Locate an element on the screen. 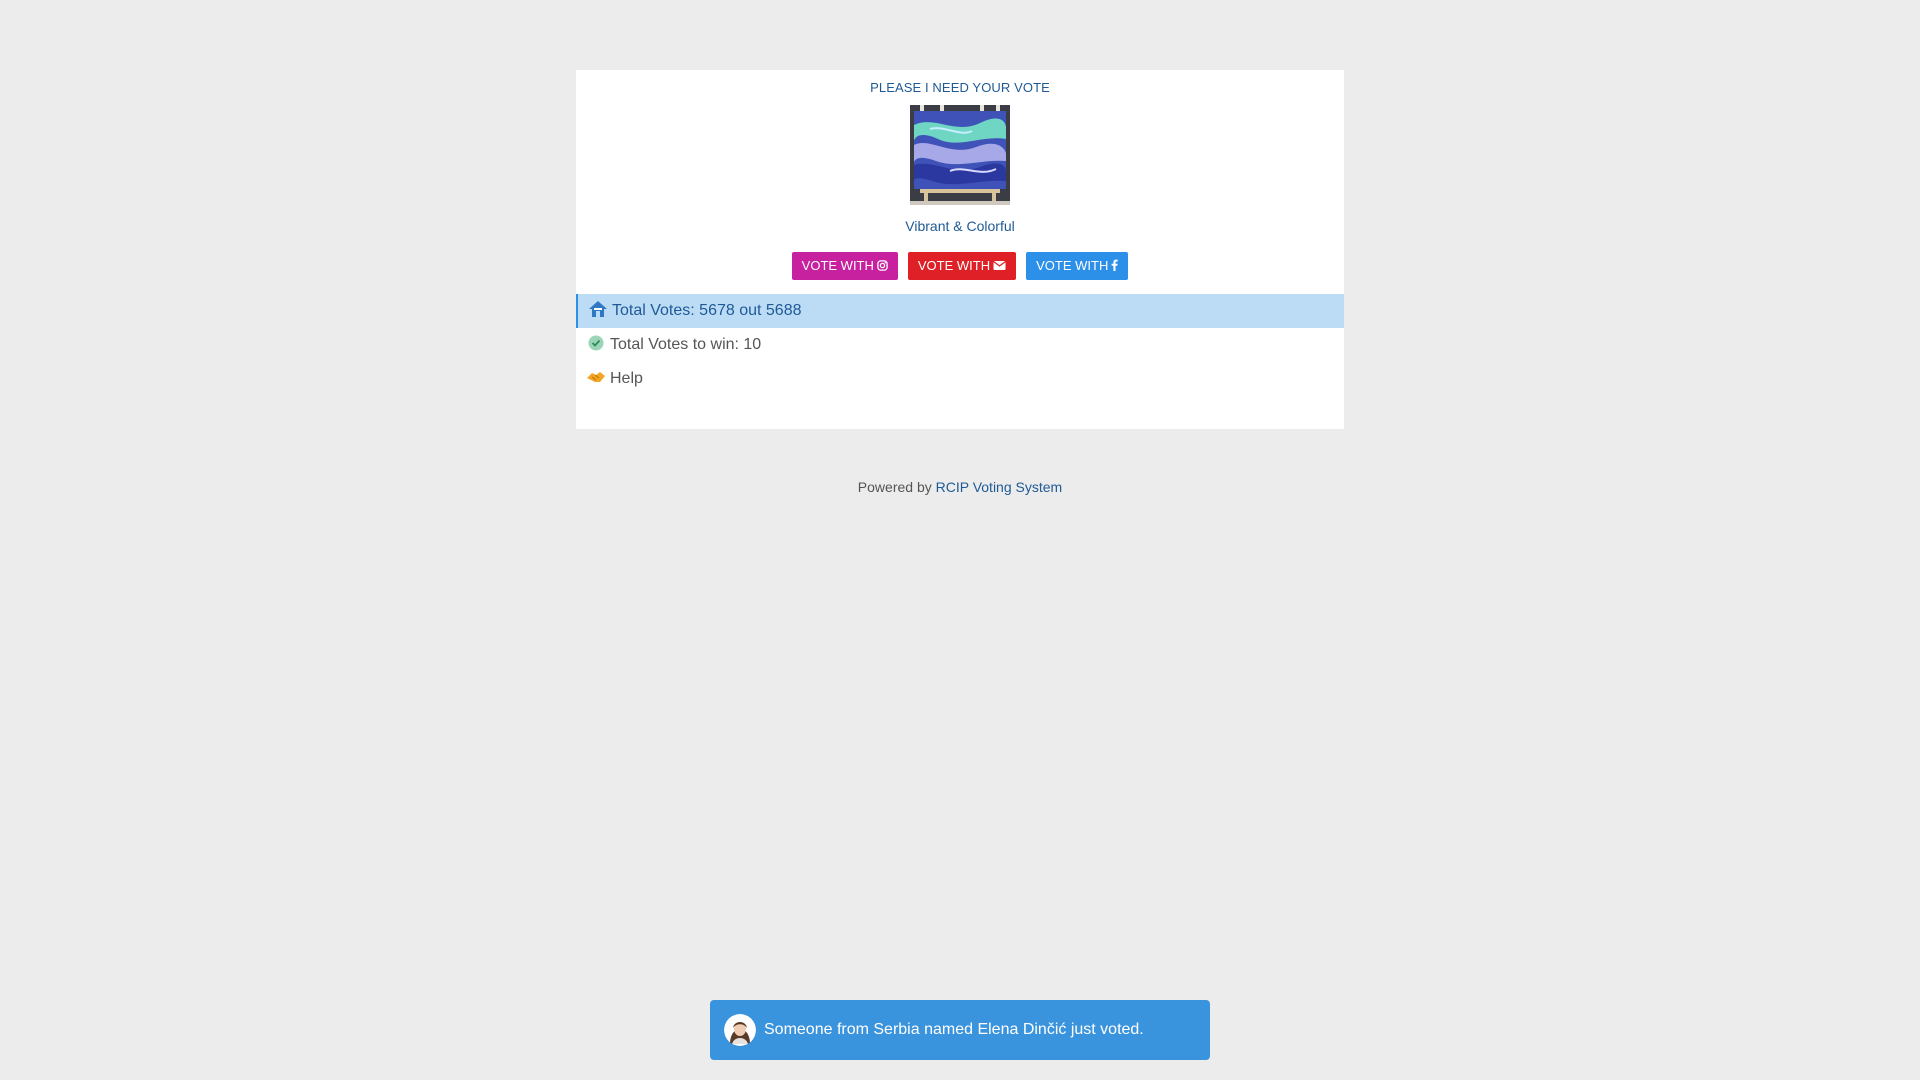 The width and height of the screenshot is (1920, 1080). painting-image is located at coordinates (960, 155).